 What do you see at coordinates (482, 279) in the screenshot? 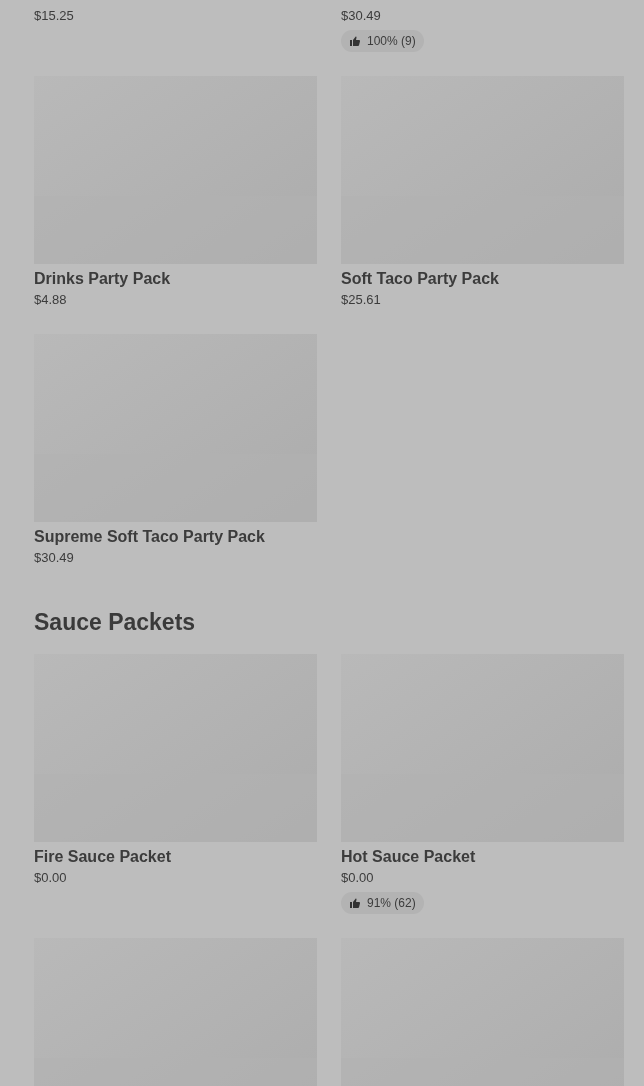
I see `product-name: Soft Taco Party Pack` at bounding box center [482, 279].